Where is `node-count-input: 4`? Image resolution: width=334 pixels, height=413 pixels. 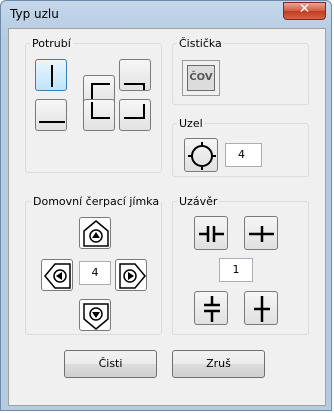 node-count-input: 4 is located at coordinates (243, 155).